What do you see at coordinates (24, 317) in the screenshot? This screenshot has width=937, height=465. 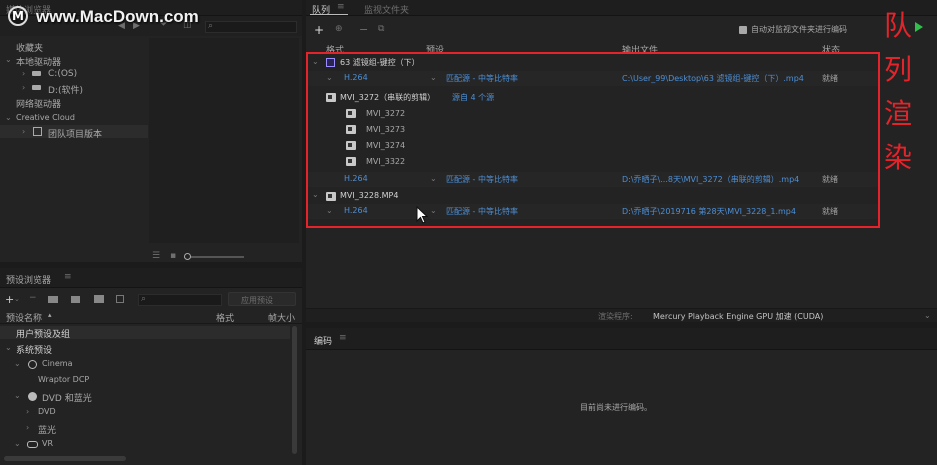 I see `col-preset-name: 预设名称` at bounding box center [24, 317].